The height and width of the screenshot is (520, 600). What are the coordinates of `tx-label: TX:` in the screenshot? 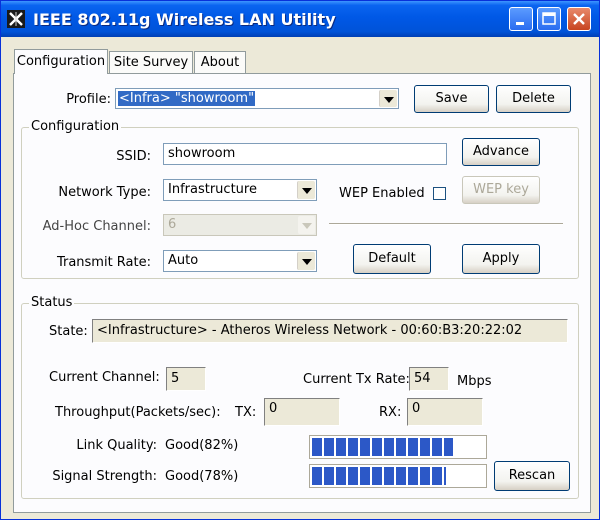 It's located at (246, 412).